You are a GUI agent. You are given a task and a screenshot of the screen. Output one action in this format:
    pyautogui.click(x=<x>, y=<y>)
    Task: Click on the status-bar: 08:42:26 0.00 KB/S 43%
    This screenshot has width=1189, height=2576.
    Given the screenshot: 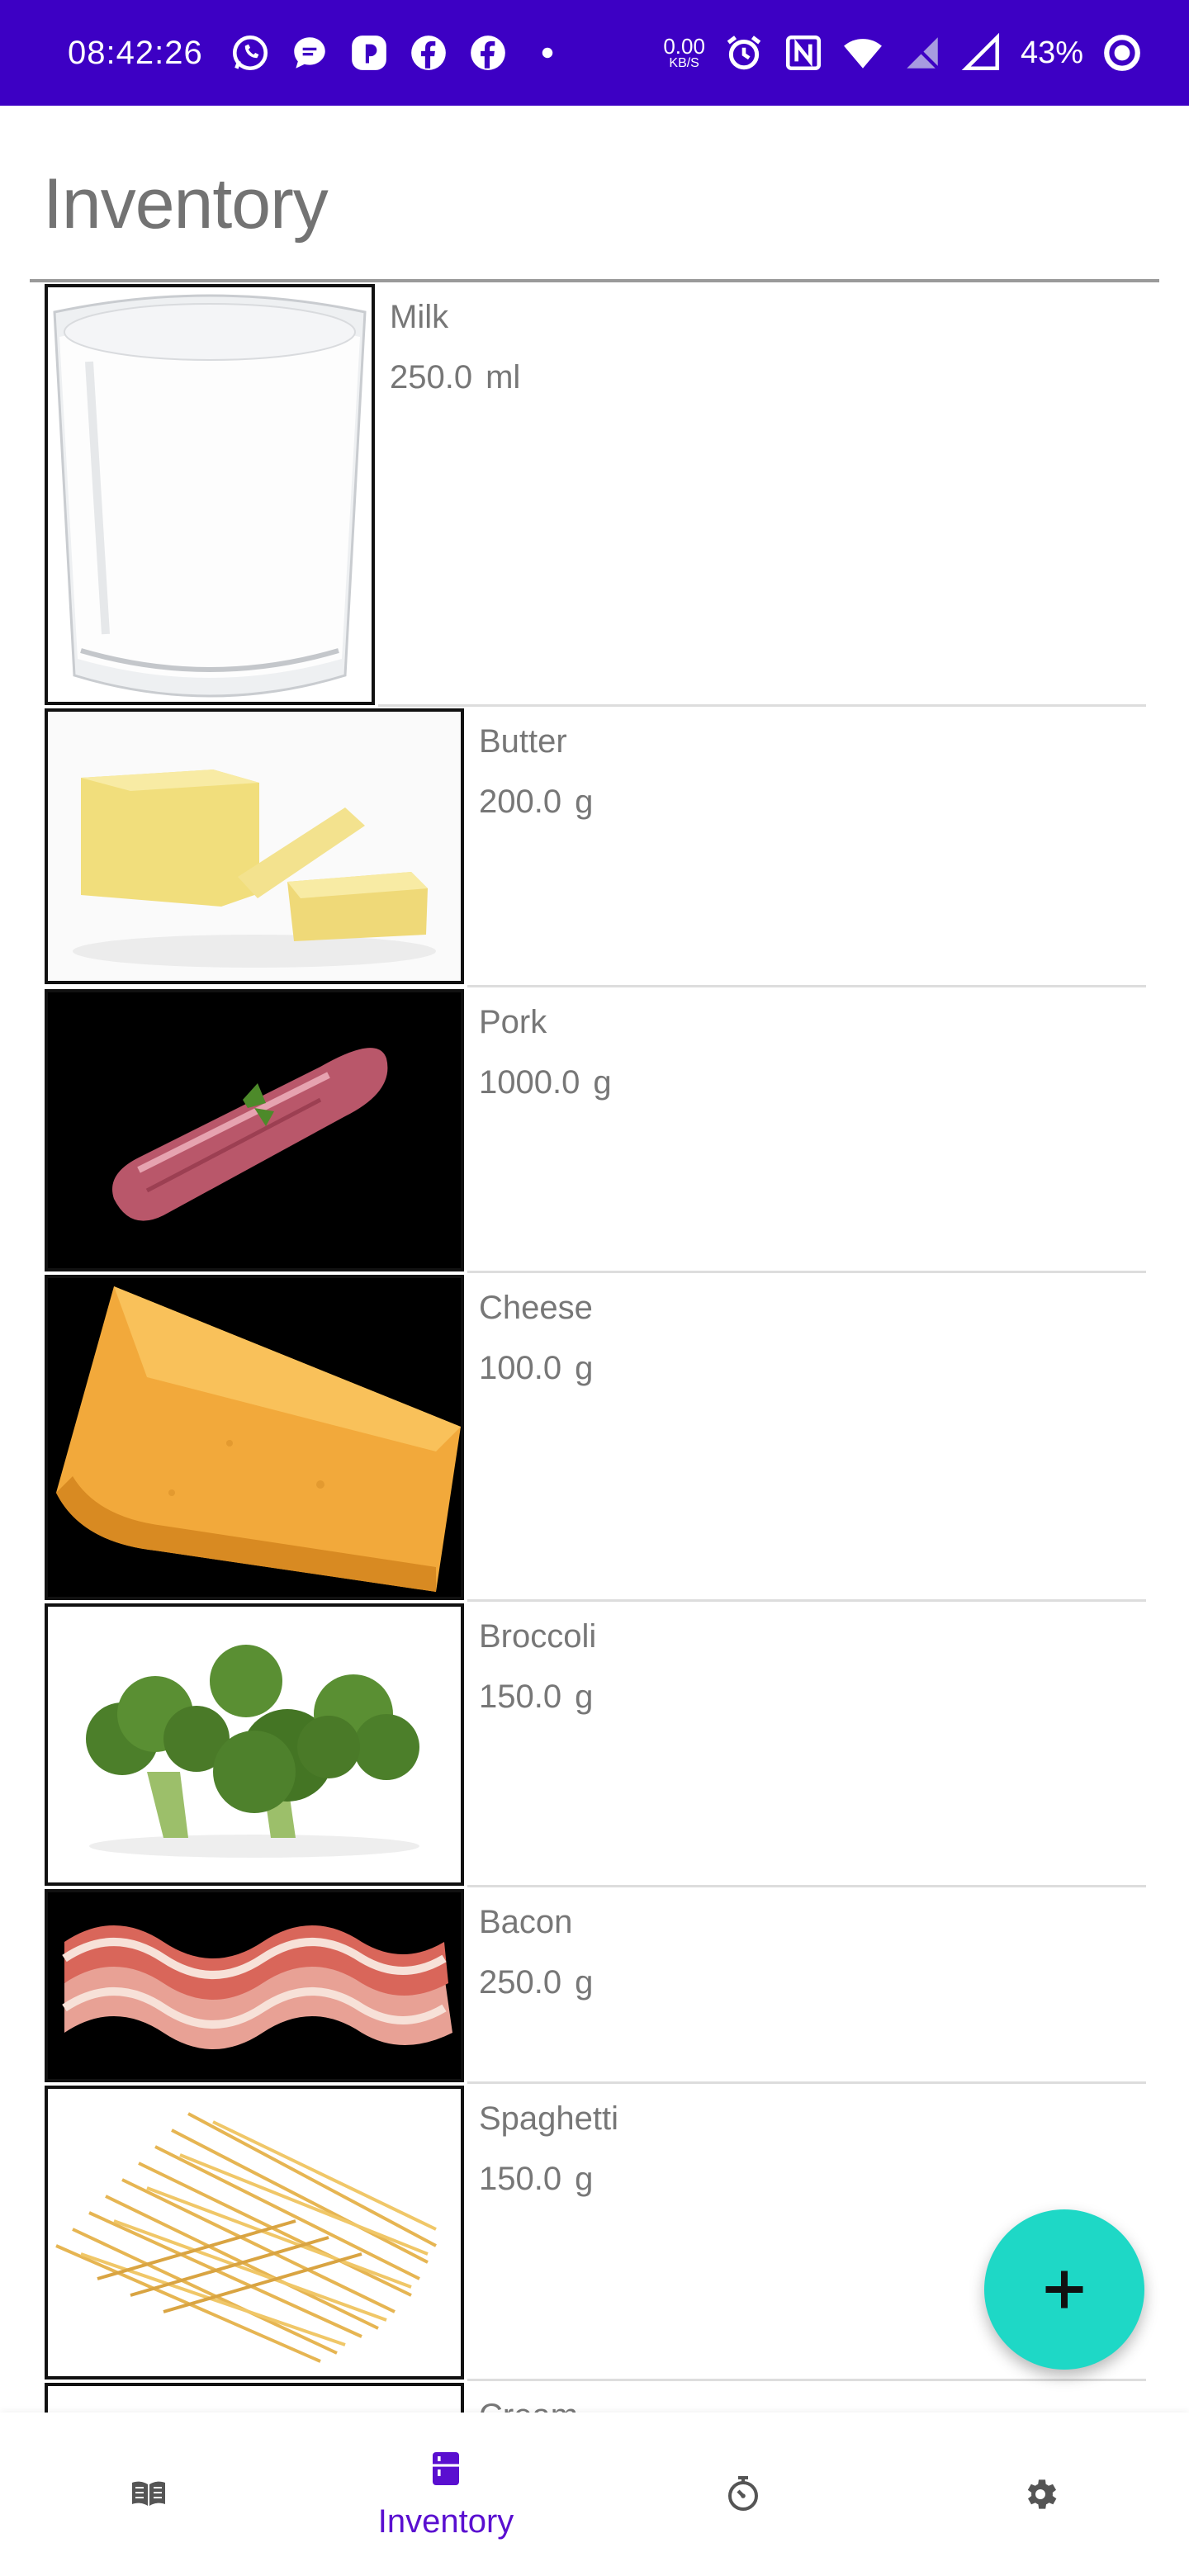 What is the action you would take?
    pyautogui.click(x=594, y=53)
    